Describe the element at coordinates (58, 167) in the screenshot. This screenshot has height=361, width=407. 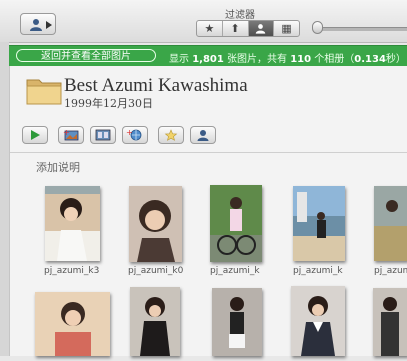
I see `add-description-link: 添加说明` at that location.